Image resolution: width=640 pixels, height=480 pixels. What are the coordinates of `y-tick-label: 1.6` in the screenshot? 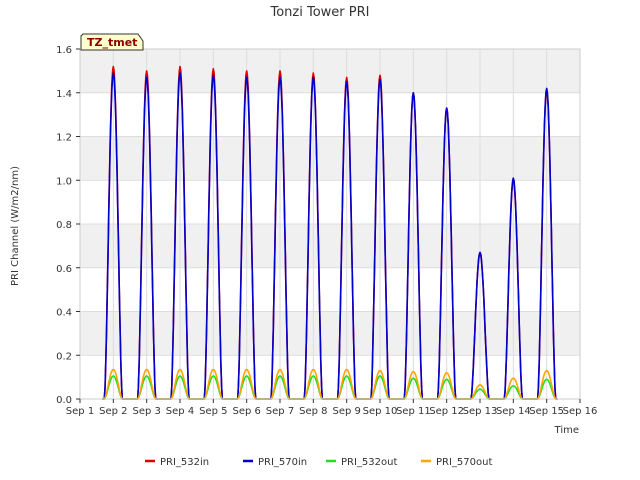 It's located at (64, 50).